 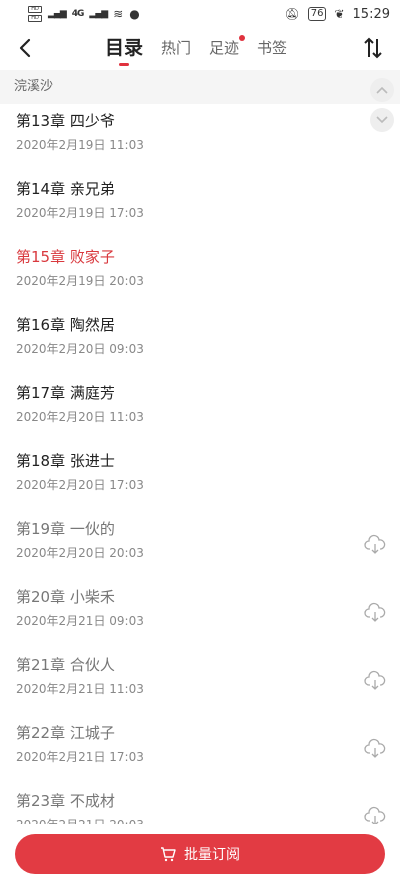 What do you see at coordinates (371, 14) in the screenshot?
I see `clock: 15:29` at bounding box center [371, 14].